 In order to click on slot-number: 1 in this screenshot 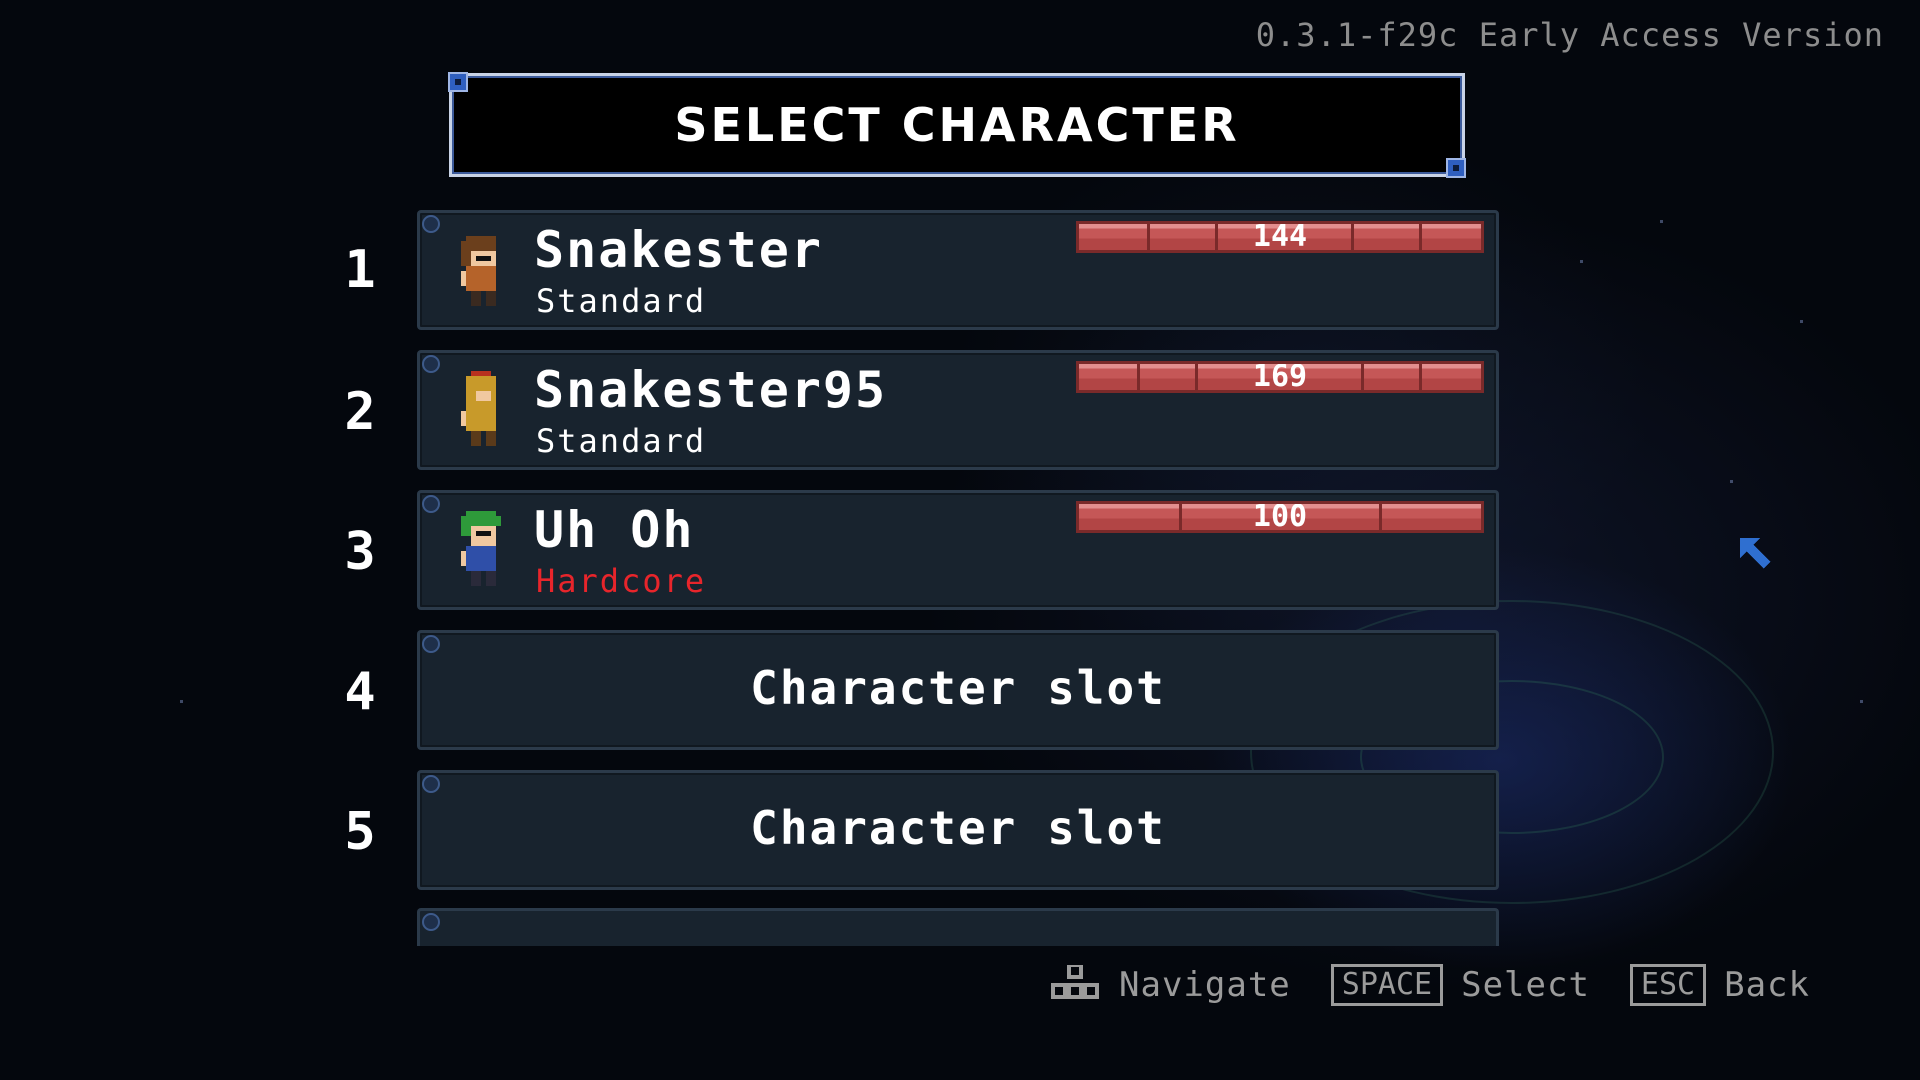, I will do `click(360, 270)`.